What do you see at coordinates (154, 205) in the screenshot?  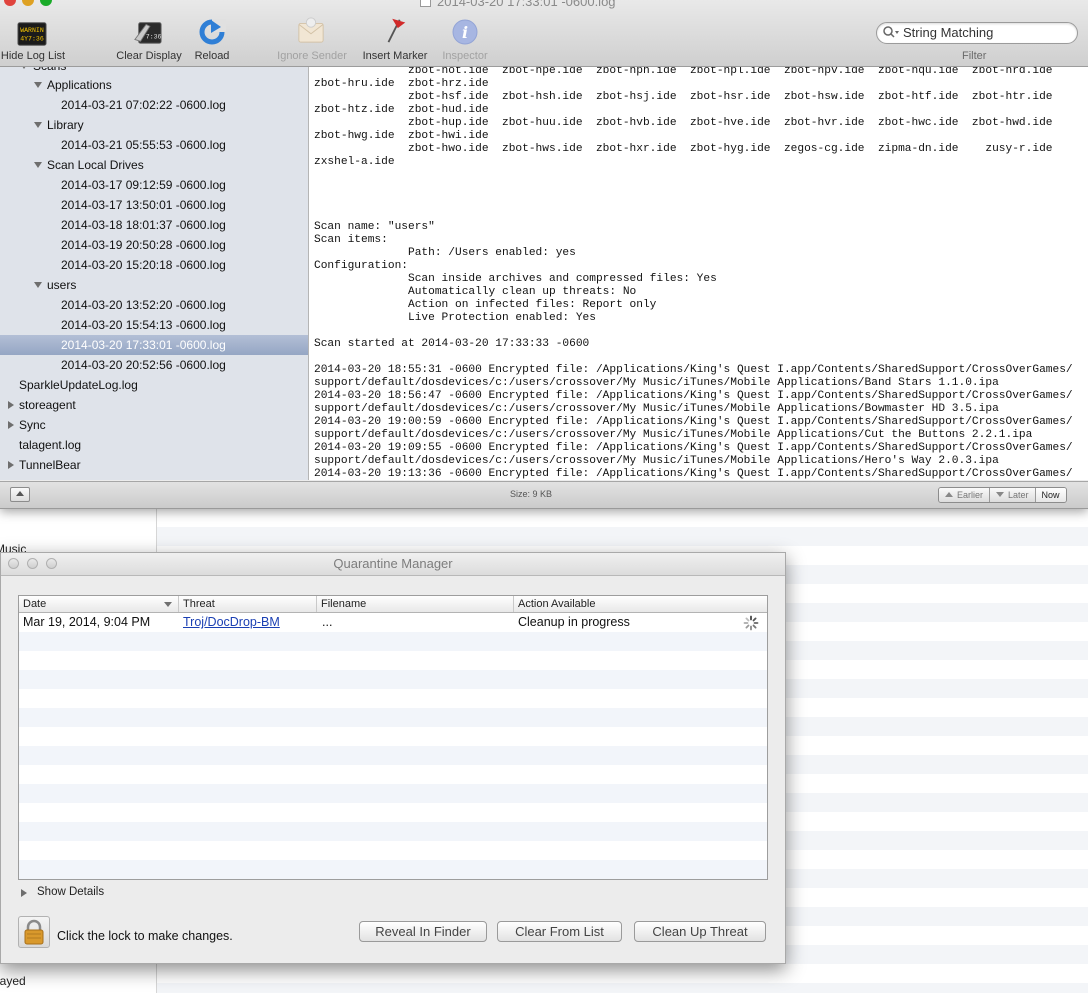 I see `log-list-file: 2014-03-17 13:50:01 -0600.log` at bounding box center [154, 205].